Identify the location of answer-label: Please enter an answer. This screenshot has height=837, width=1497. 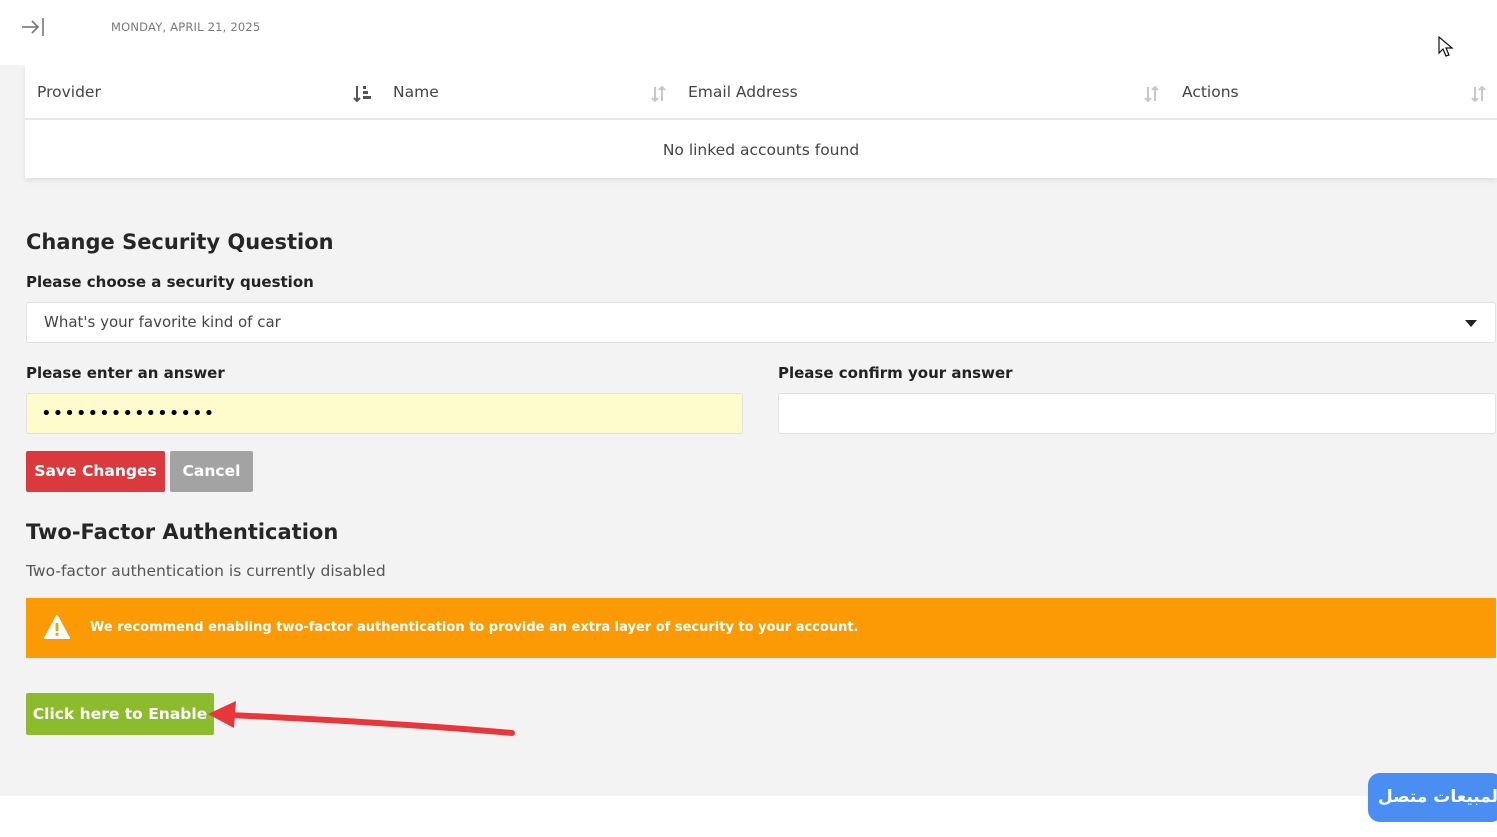
(125, 373).